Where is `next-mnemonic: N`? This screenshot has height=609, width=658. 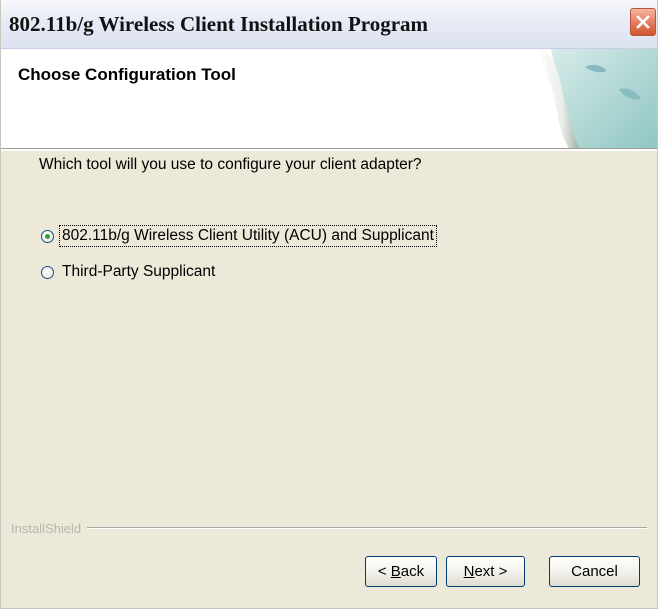
next-mnemonic: N is located at coordinates (469, 571).